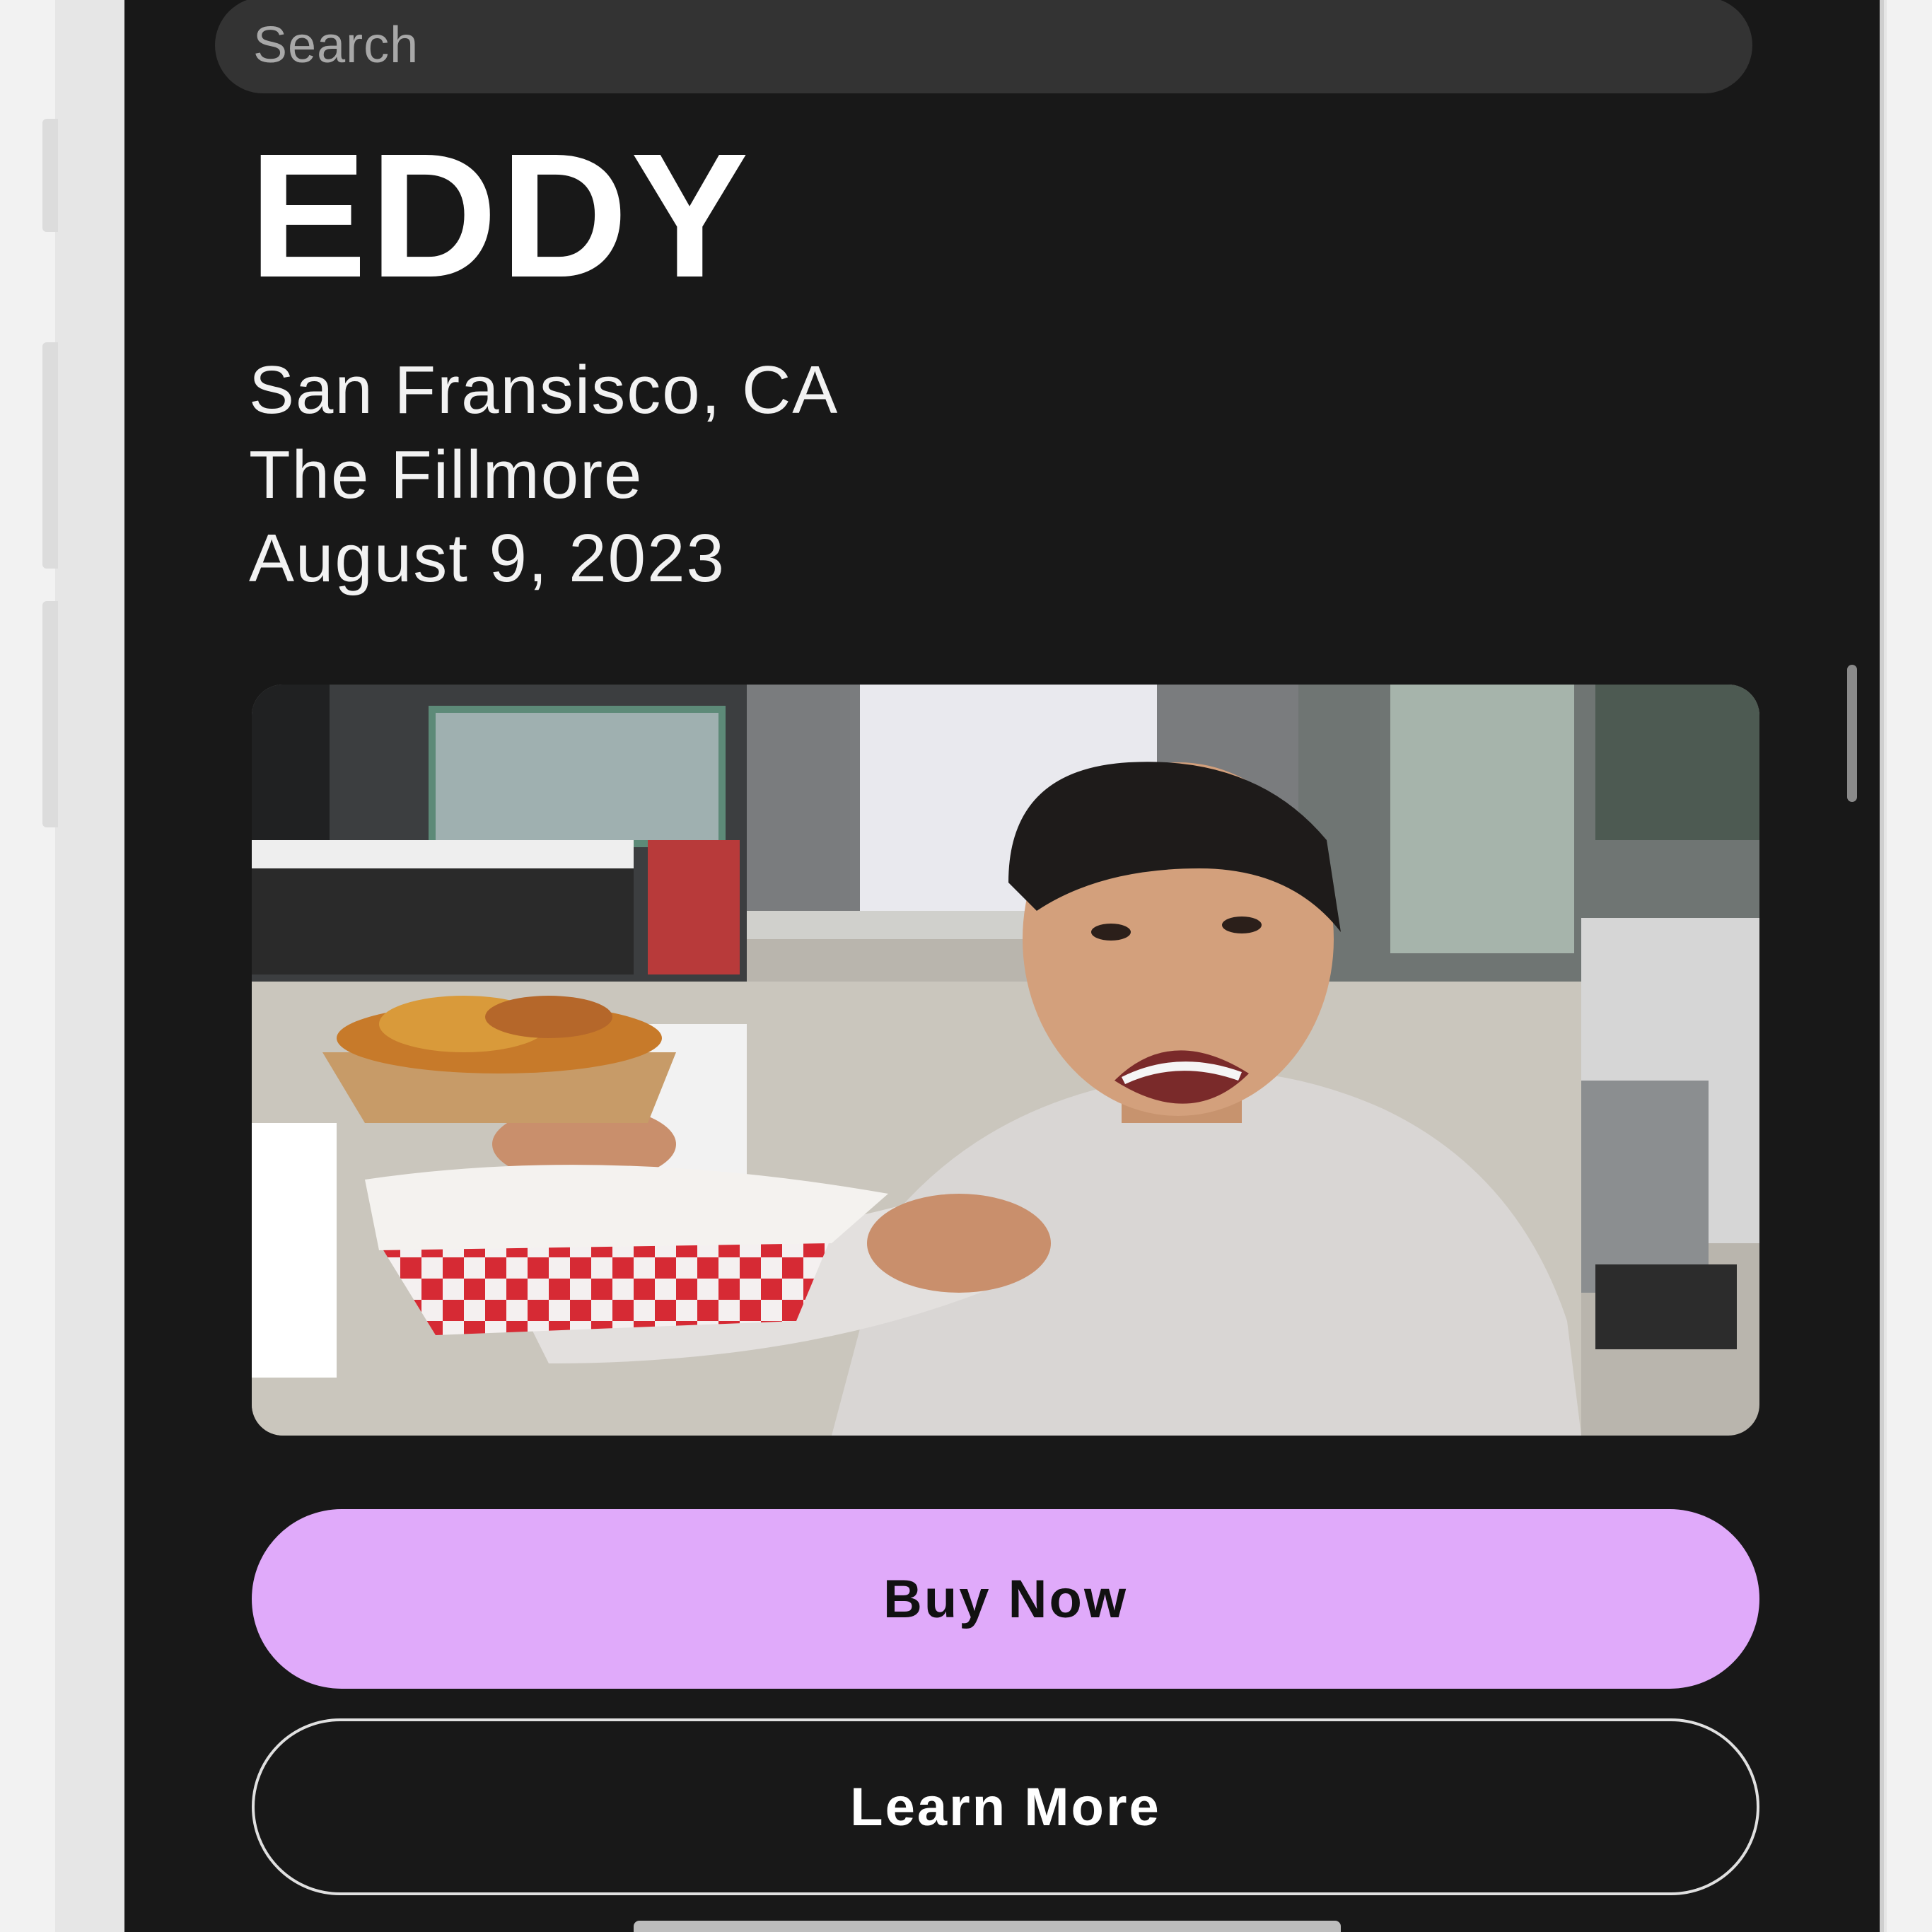  What do you see at coordinates (487, 558) in the screenshot?
I see `event-date: August 9, 2023` at bounding box center [487, 558].